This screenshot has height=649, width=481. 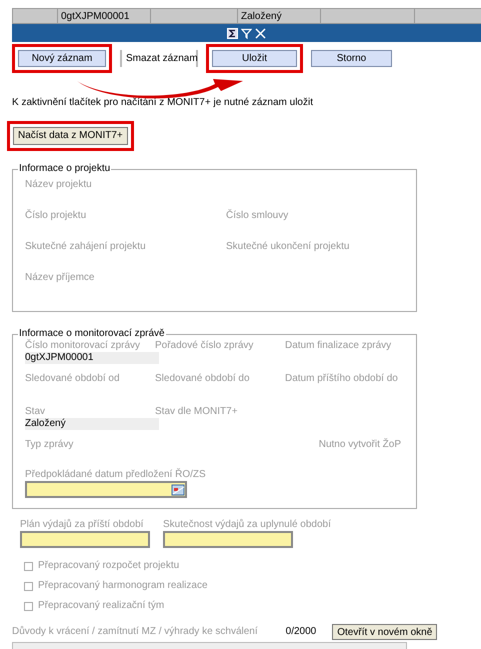 I want to click on table-cell: Založený, so click(x=278, y=16).